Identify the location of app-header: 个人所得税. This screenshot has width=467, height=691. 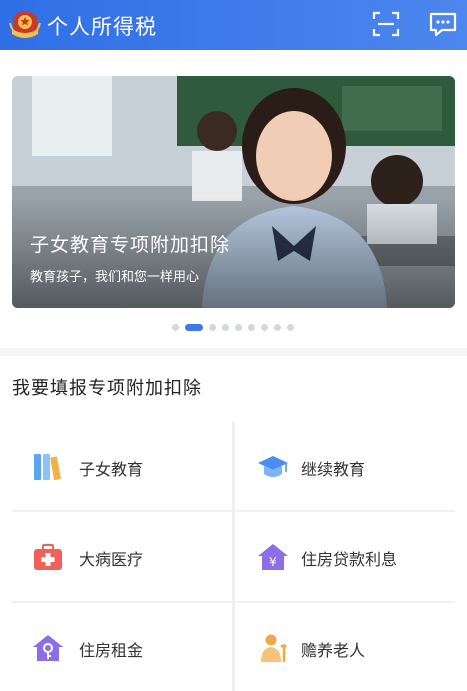
(233, 25).